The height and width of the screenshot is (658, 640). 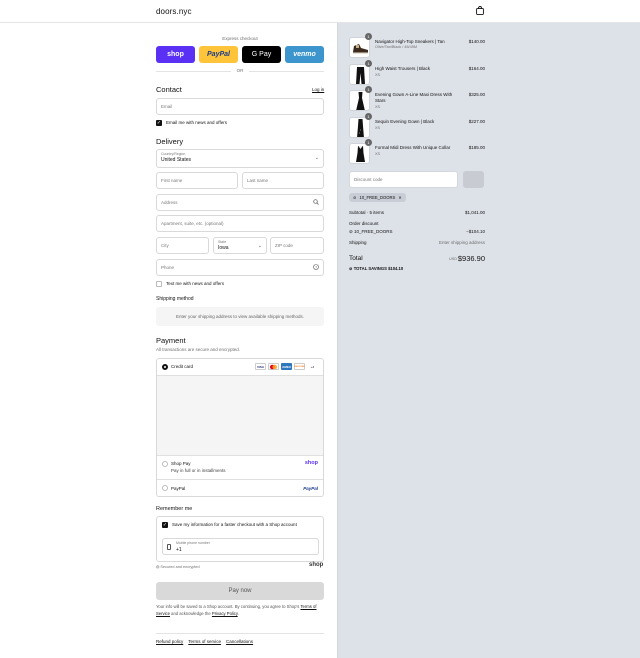 I want to click on google-pay-button: G Pay, so click(x=261, y=54).